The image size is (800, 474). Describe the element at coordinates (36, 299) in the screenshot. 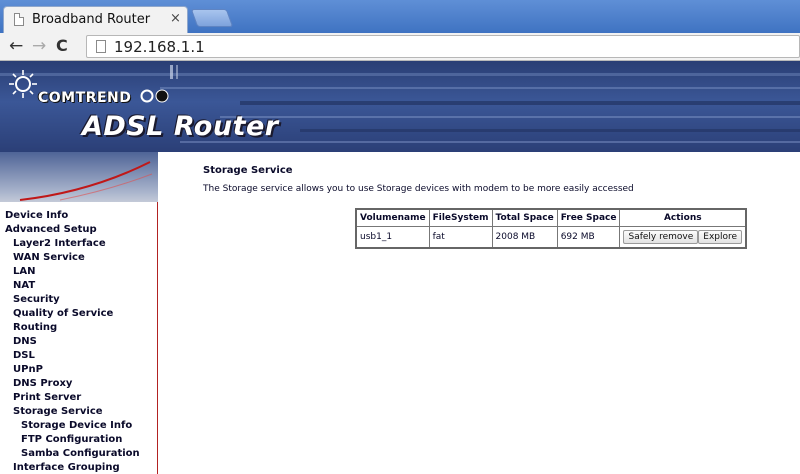

I see `sidebar-item: Security` at that location.